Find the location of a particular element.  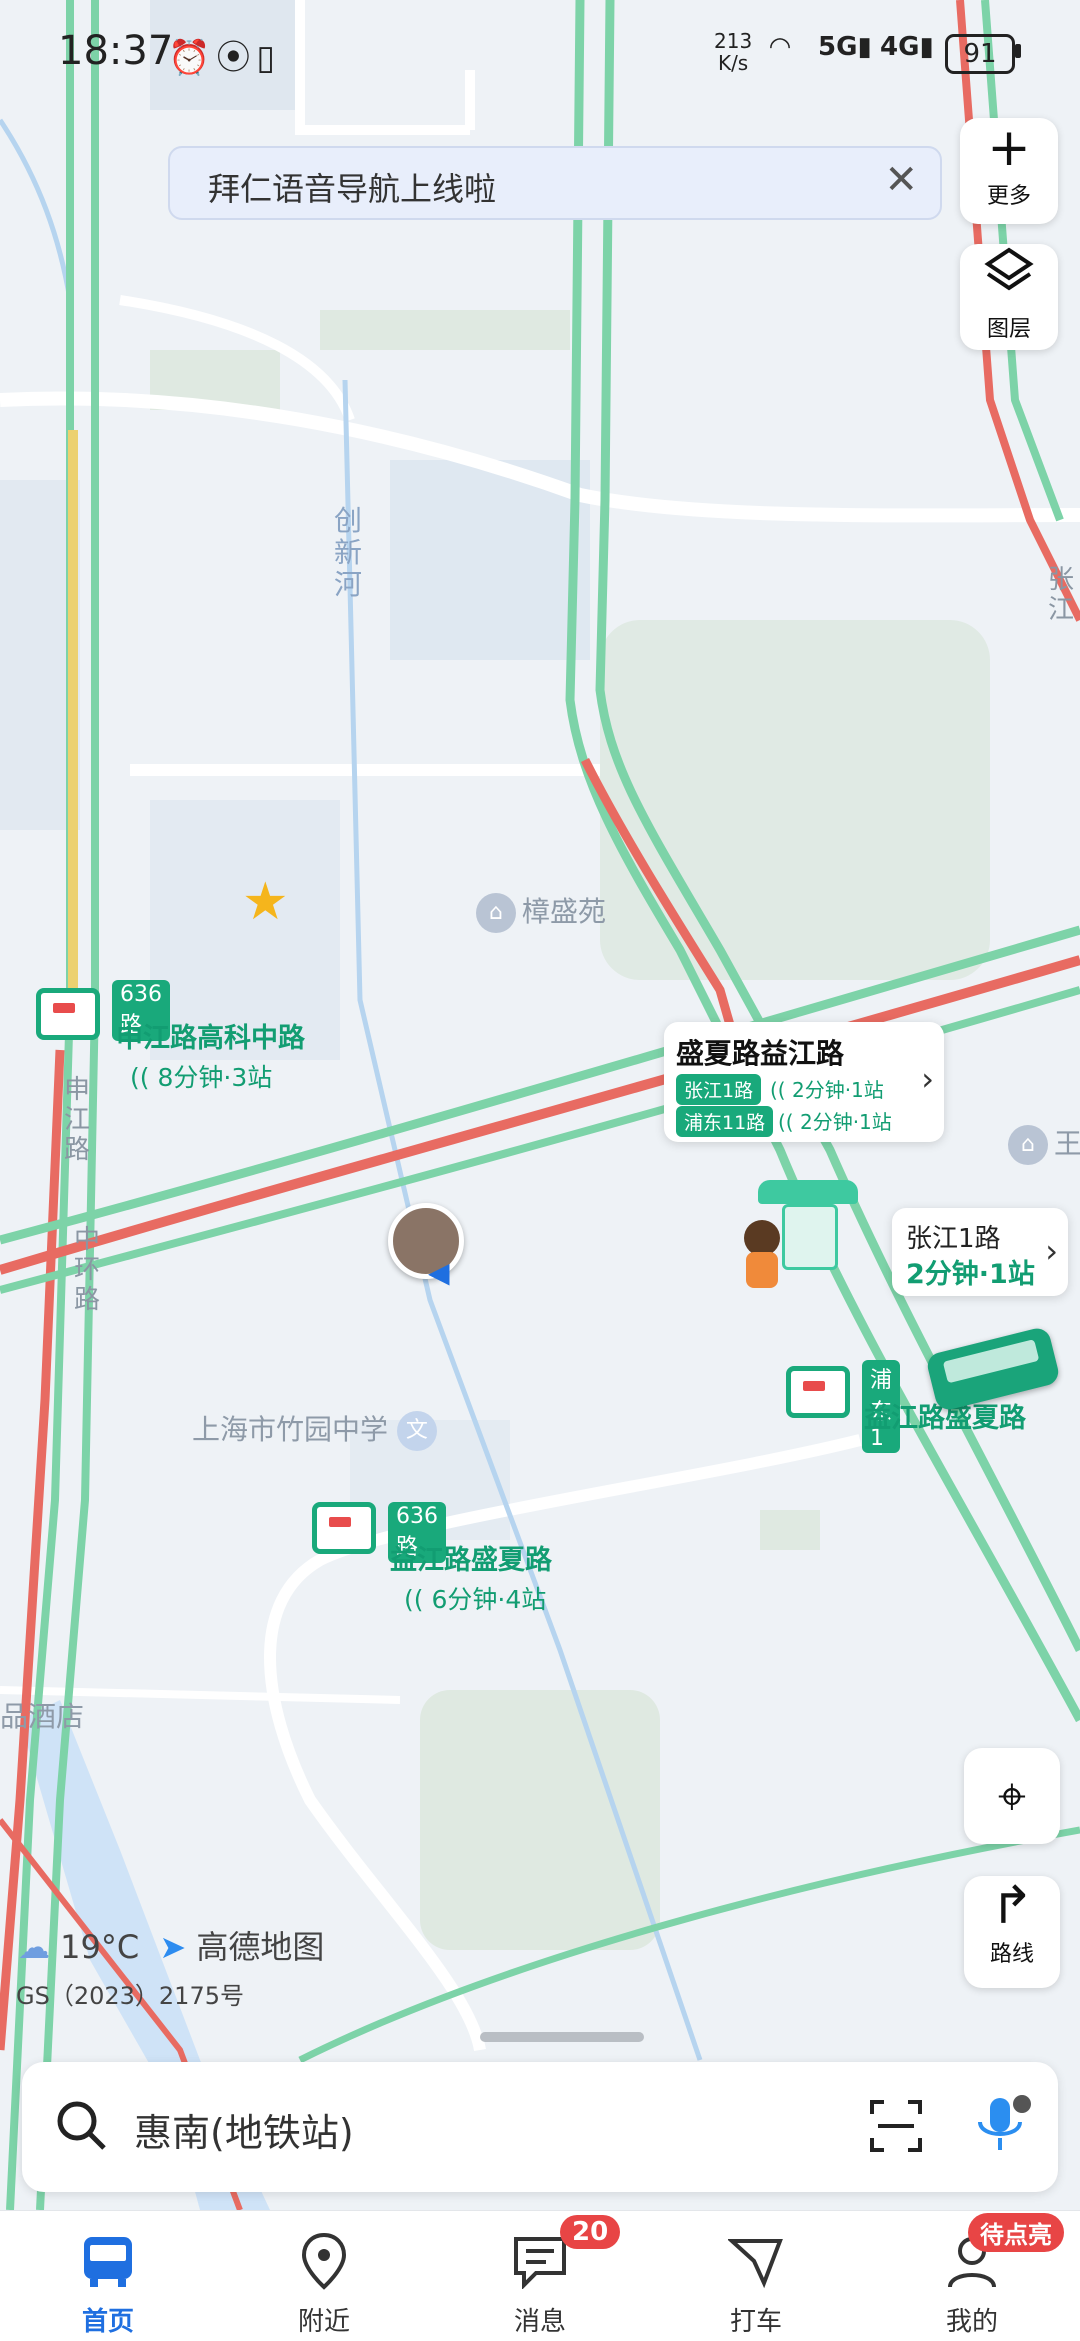

message-count-badge: 20 is located at coordinates (590, 2232).